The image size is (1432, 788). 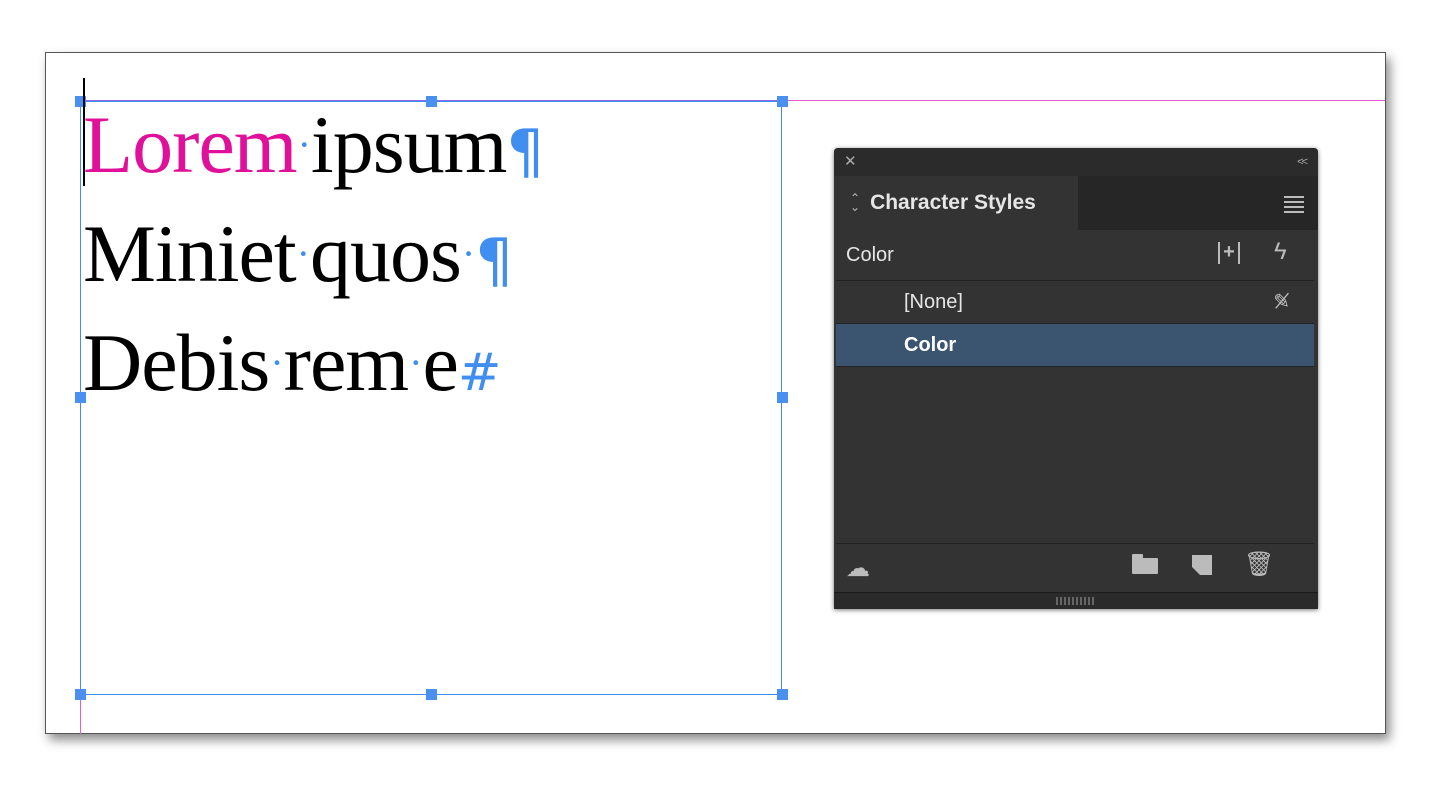 I want to click on pencil-slash-icon: ✎̸, so click(x=1281, y=302).